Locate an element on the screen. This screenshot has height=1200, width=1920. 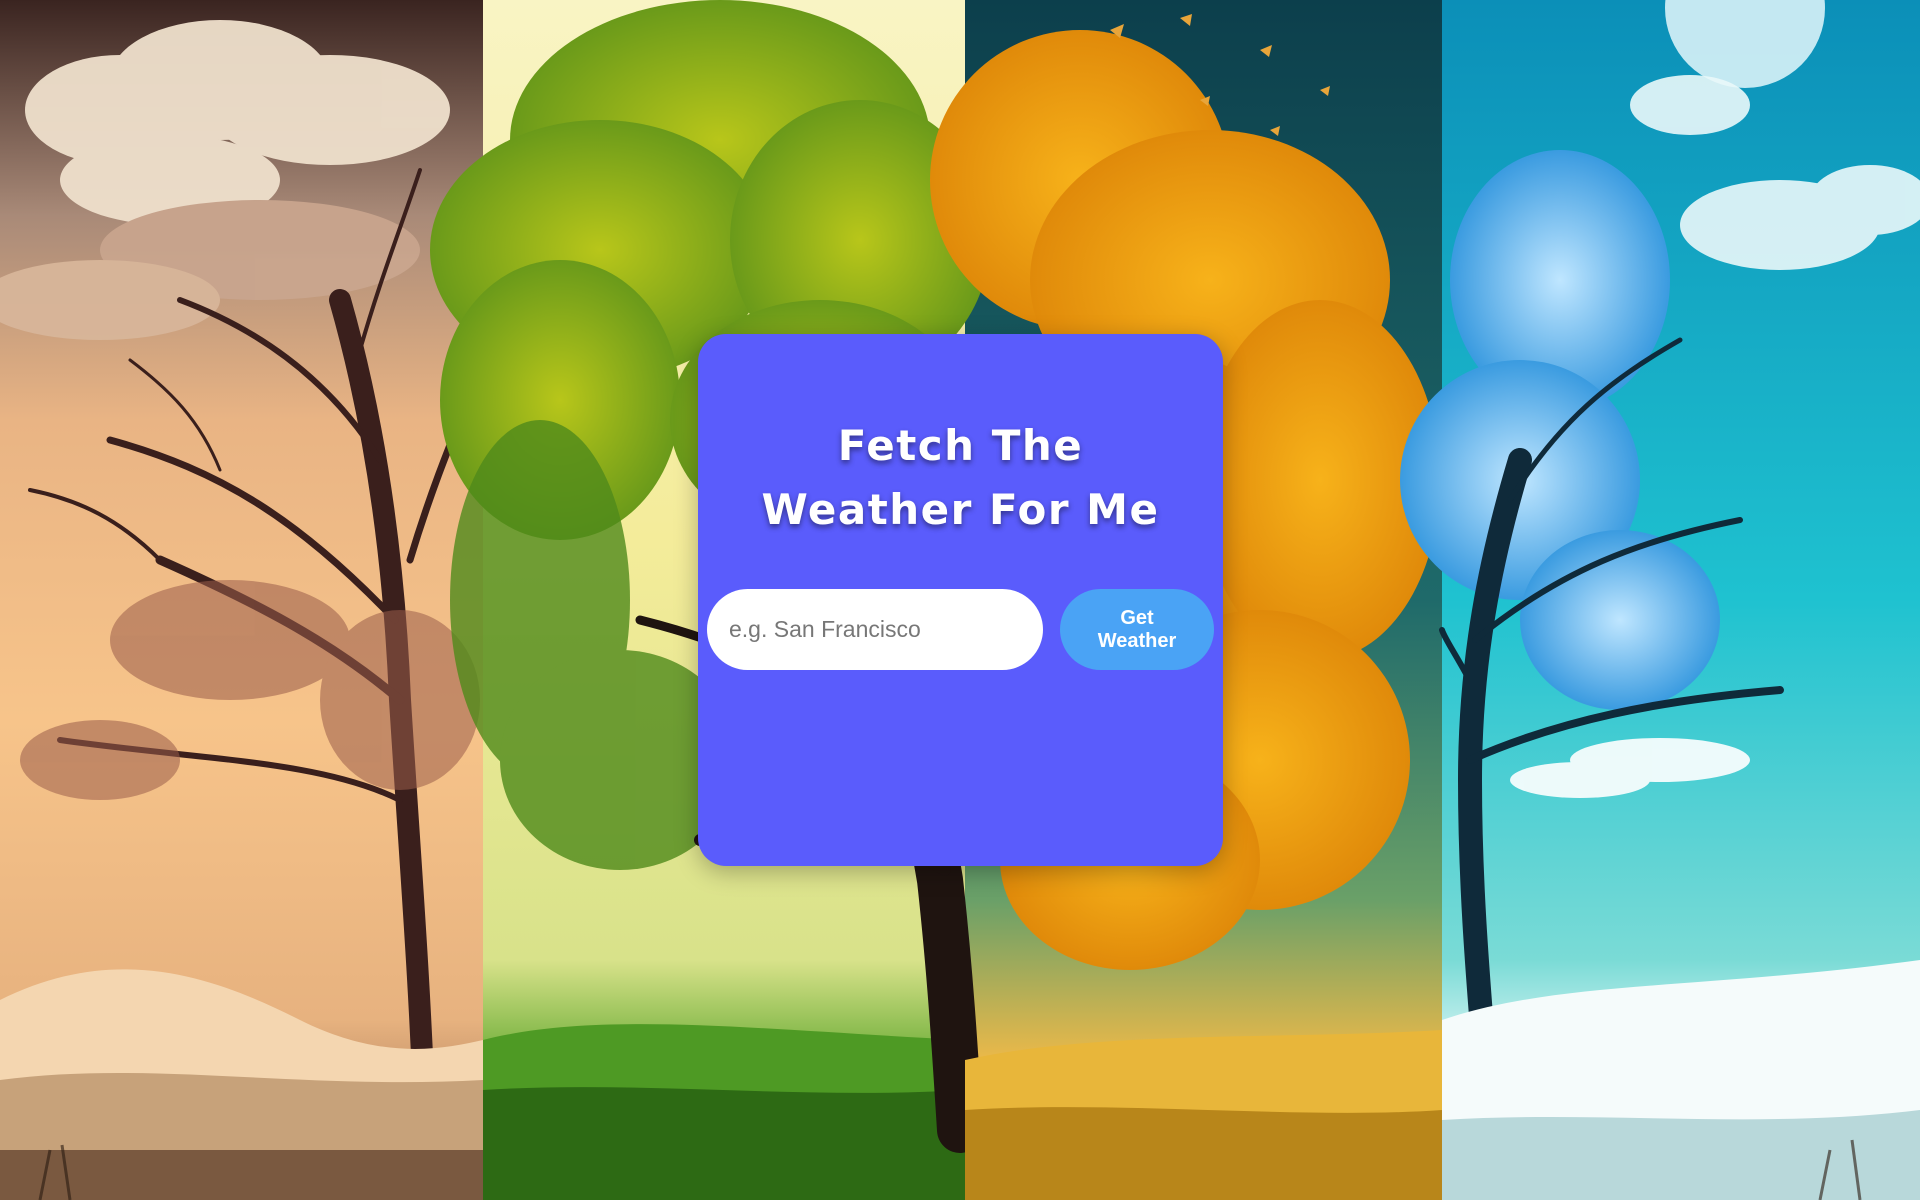
button-label-line-2: Weather is located at coordinates (1137, 640).